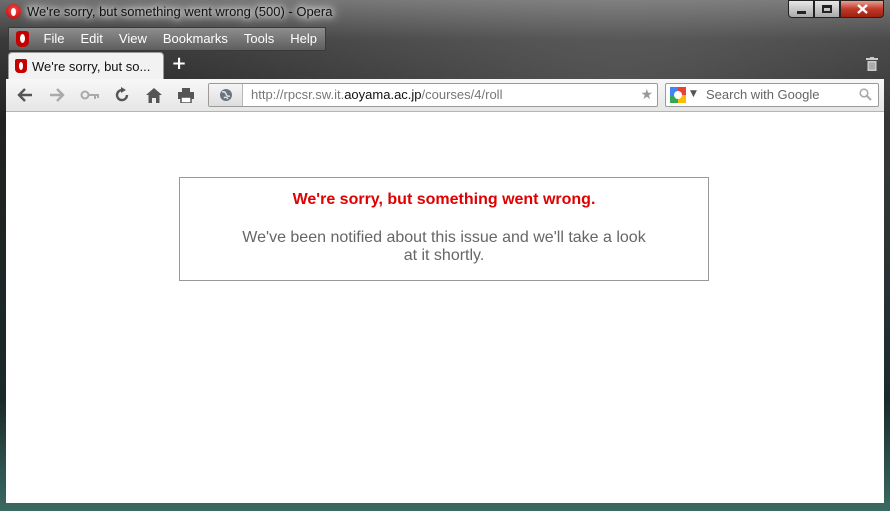  I want to click on reload-button, so click(122, 95).